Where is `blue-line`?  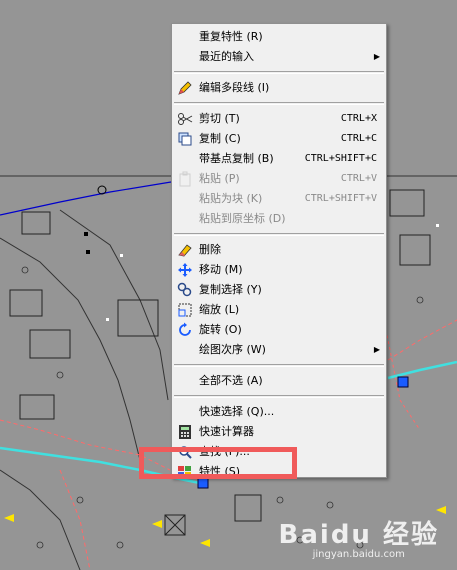
blue-line is located at coordinates (86, 198).